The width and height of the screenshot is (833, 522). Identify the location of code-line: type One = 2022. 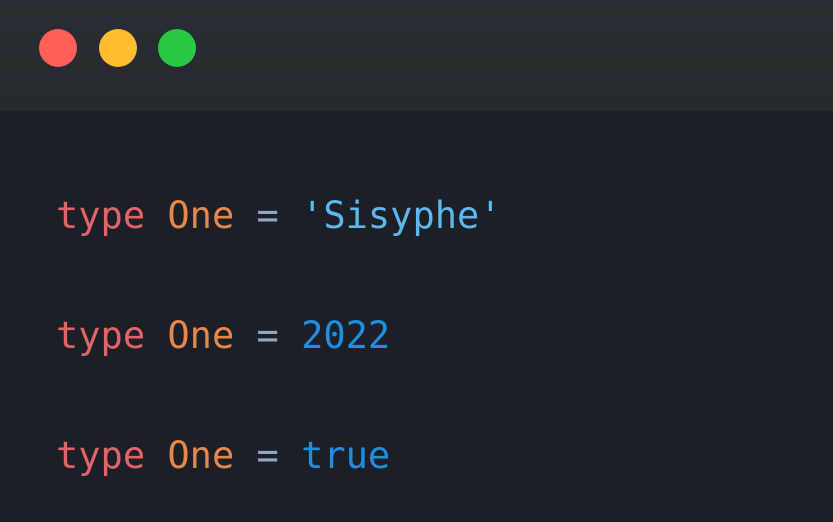
(223, 336).